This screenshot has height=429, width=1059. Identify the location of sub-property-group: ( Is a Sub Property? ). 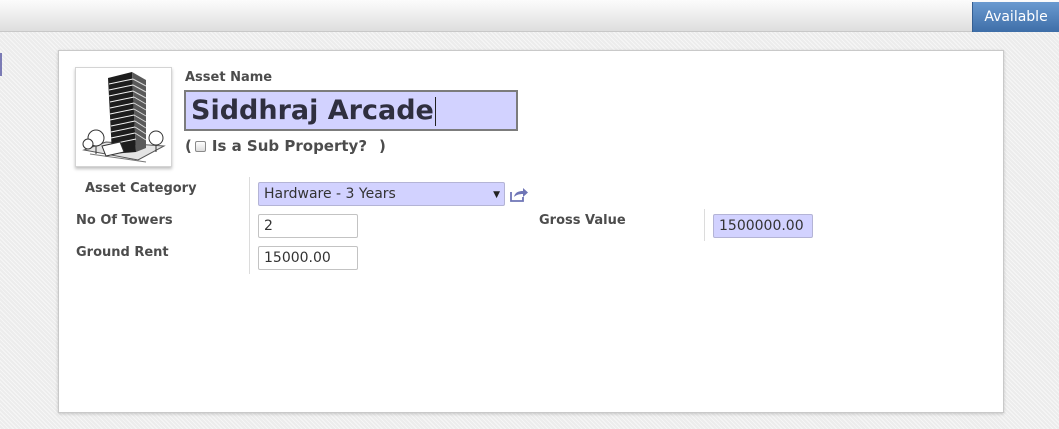
(285, 146).